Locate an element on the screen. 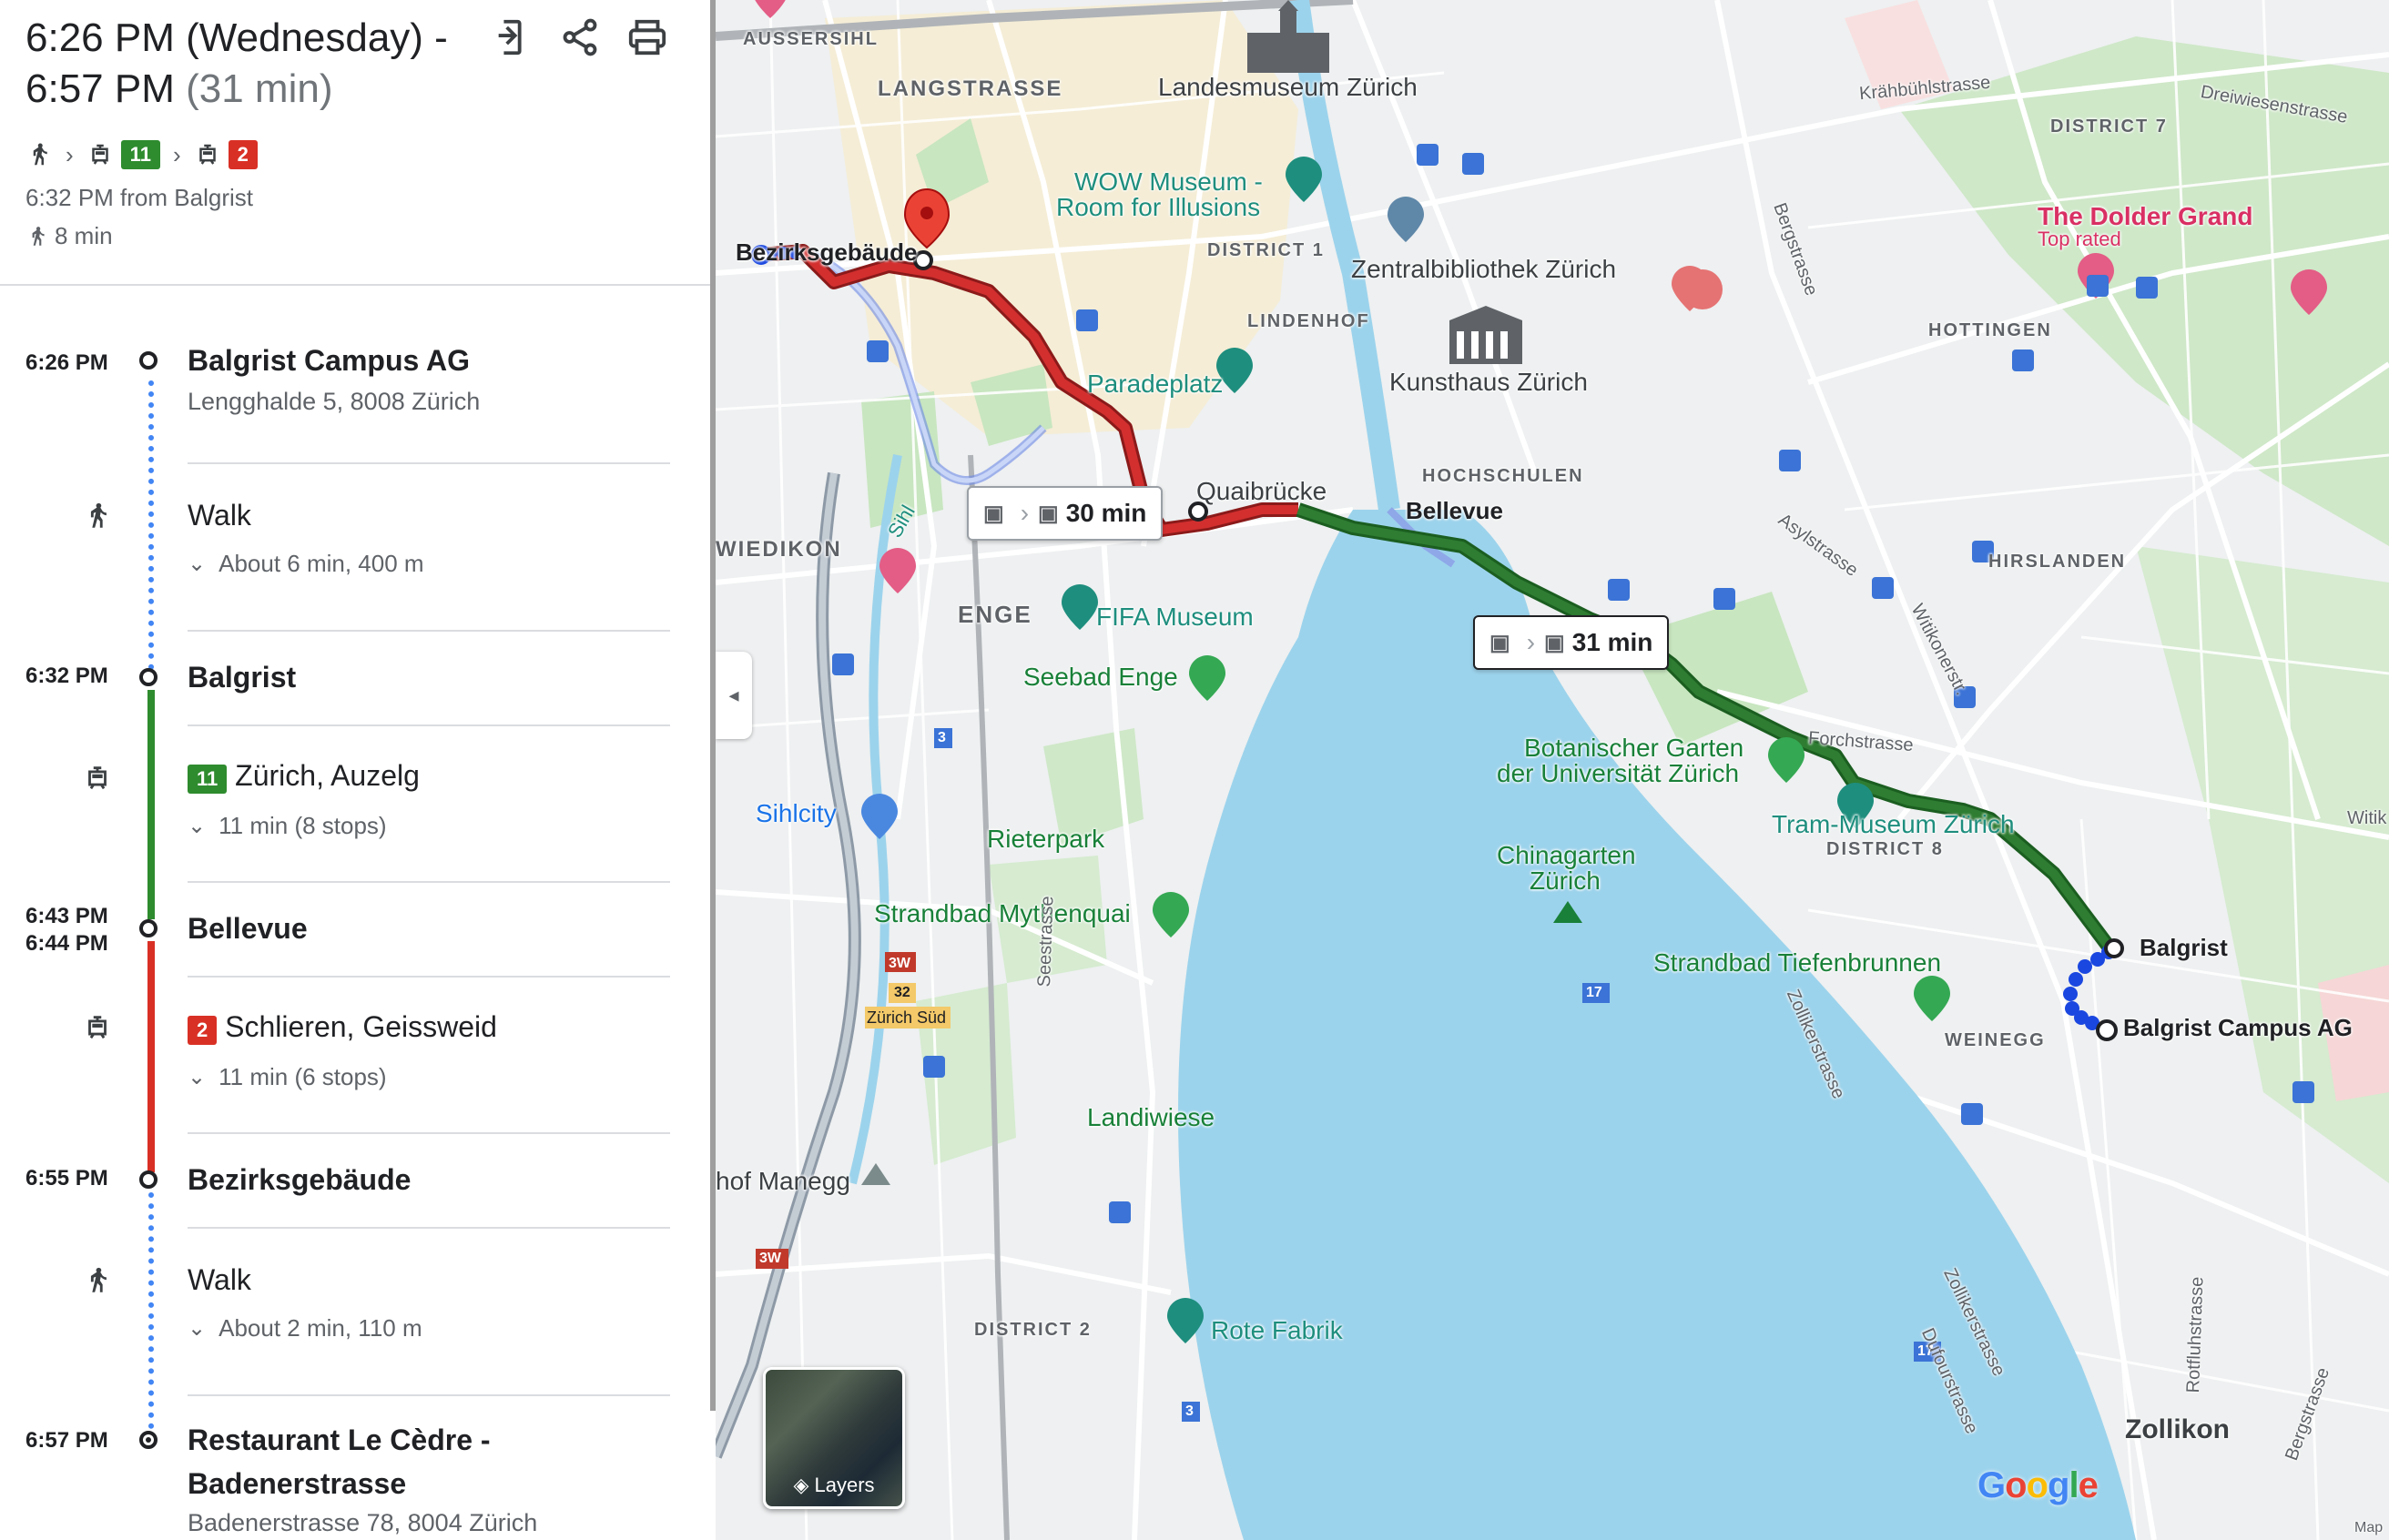  map-label-stop: Bezirksgebäude is located at coordinates (826, 252).